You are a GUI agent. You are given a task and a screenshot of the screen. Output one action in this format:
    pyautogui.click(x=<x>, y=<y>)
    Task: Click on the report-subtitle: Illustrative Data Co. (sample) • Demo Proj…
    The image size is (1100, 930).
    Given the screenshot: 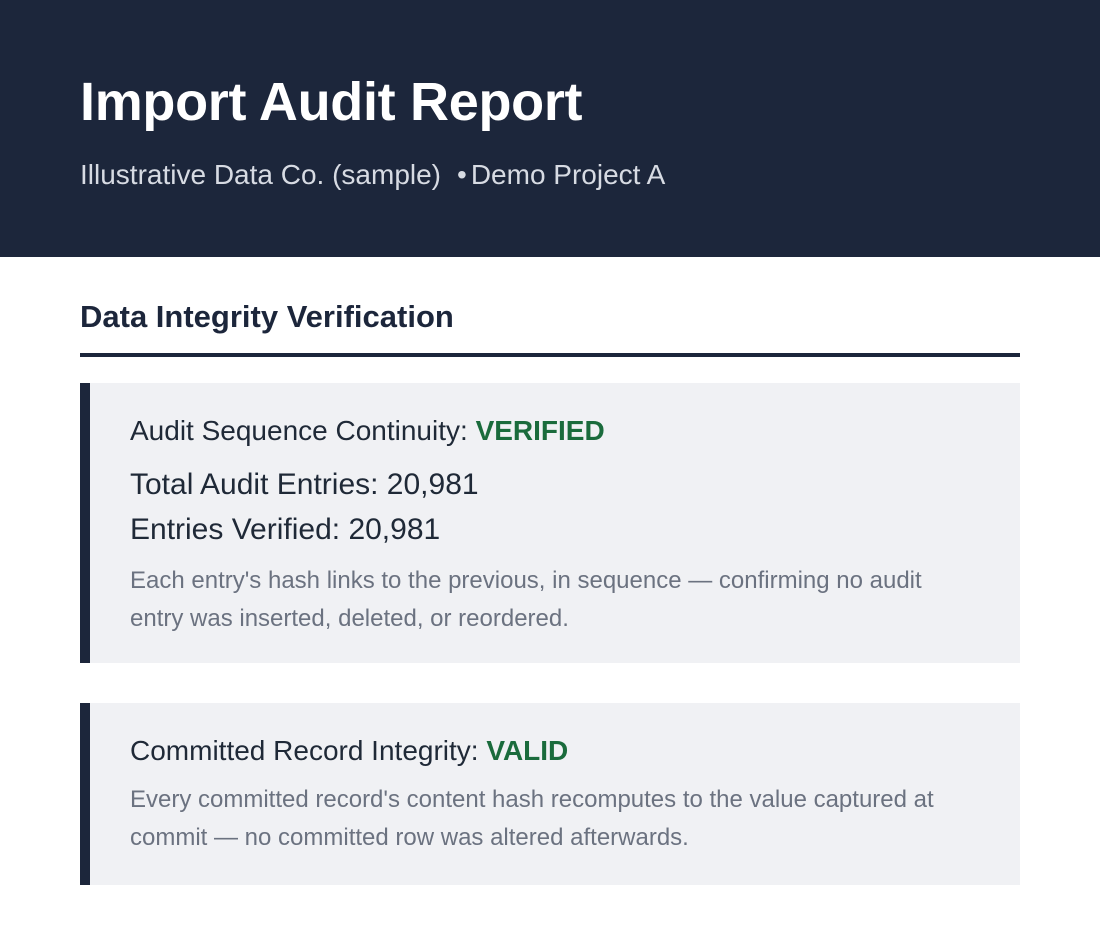 What is the action you would take?
    pyautogui.click(x=550, y=175)
    